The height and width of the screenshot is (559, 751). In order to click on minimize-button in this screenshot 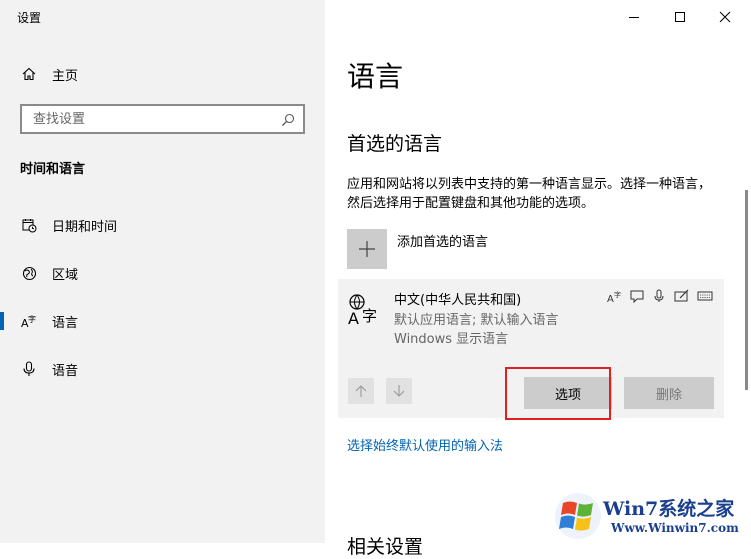, I will do `click(634, 17)`.